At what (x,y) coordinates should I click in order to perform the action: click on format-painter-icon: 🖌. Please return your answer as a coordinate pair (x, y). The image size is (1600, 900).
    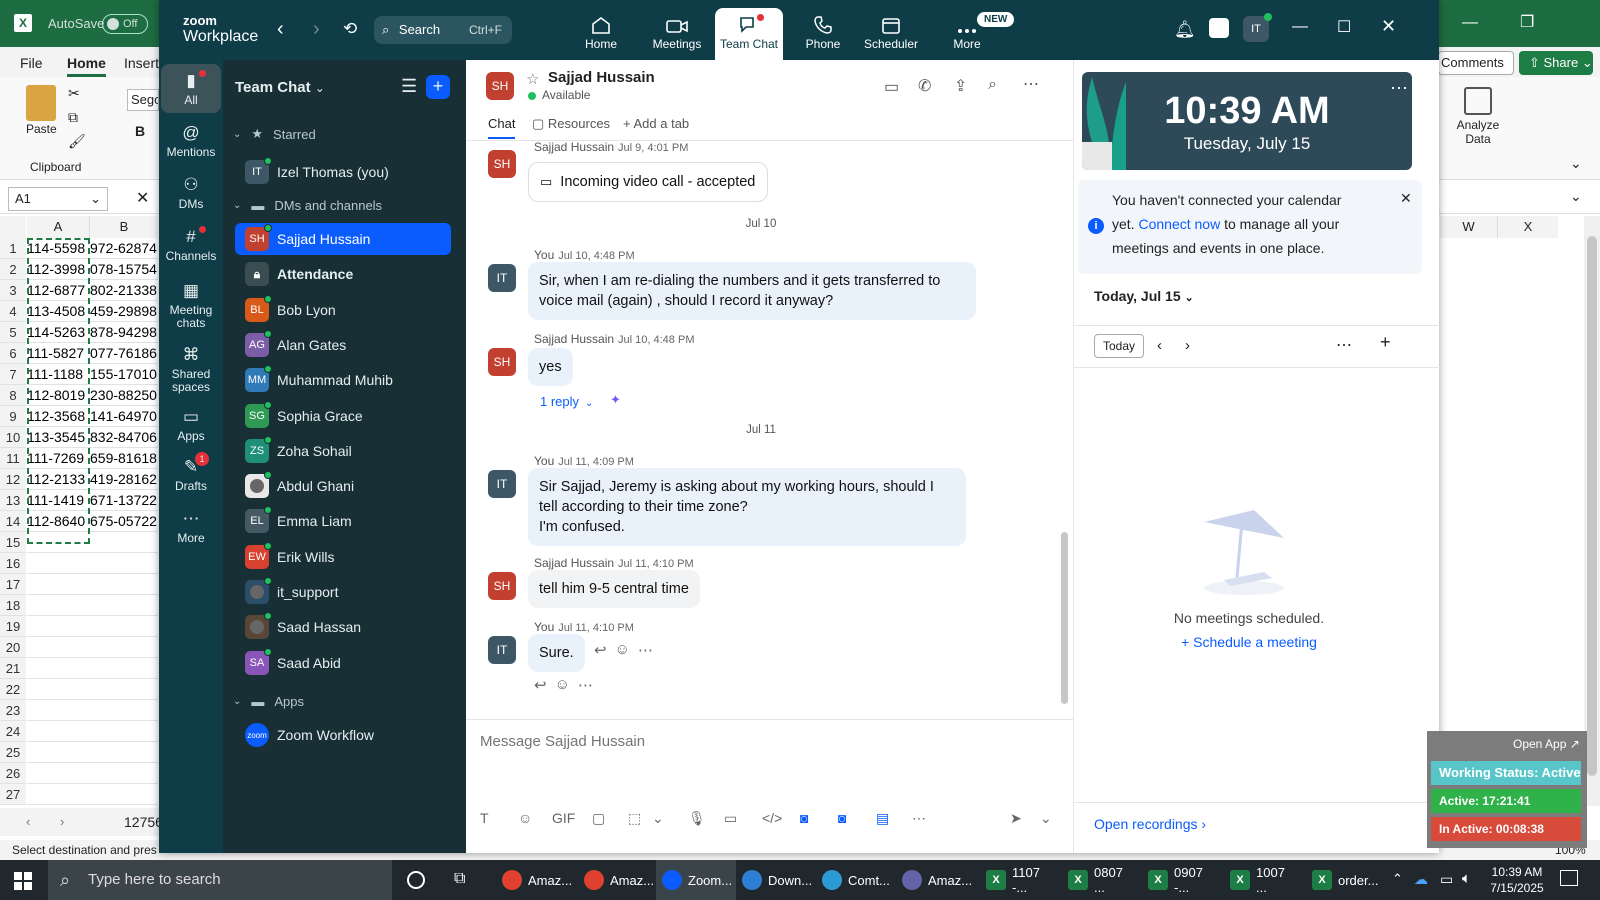
    Looking at the image, I should click on (77, 141).